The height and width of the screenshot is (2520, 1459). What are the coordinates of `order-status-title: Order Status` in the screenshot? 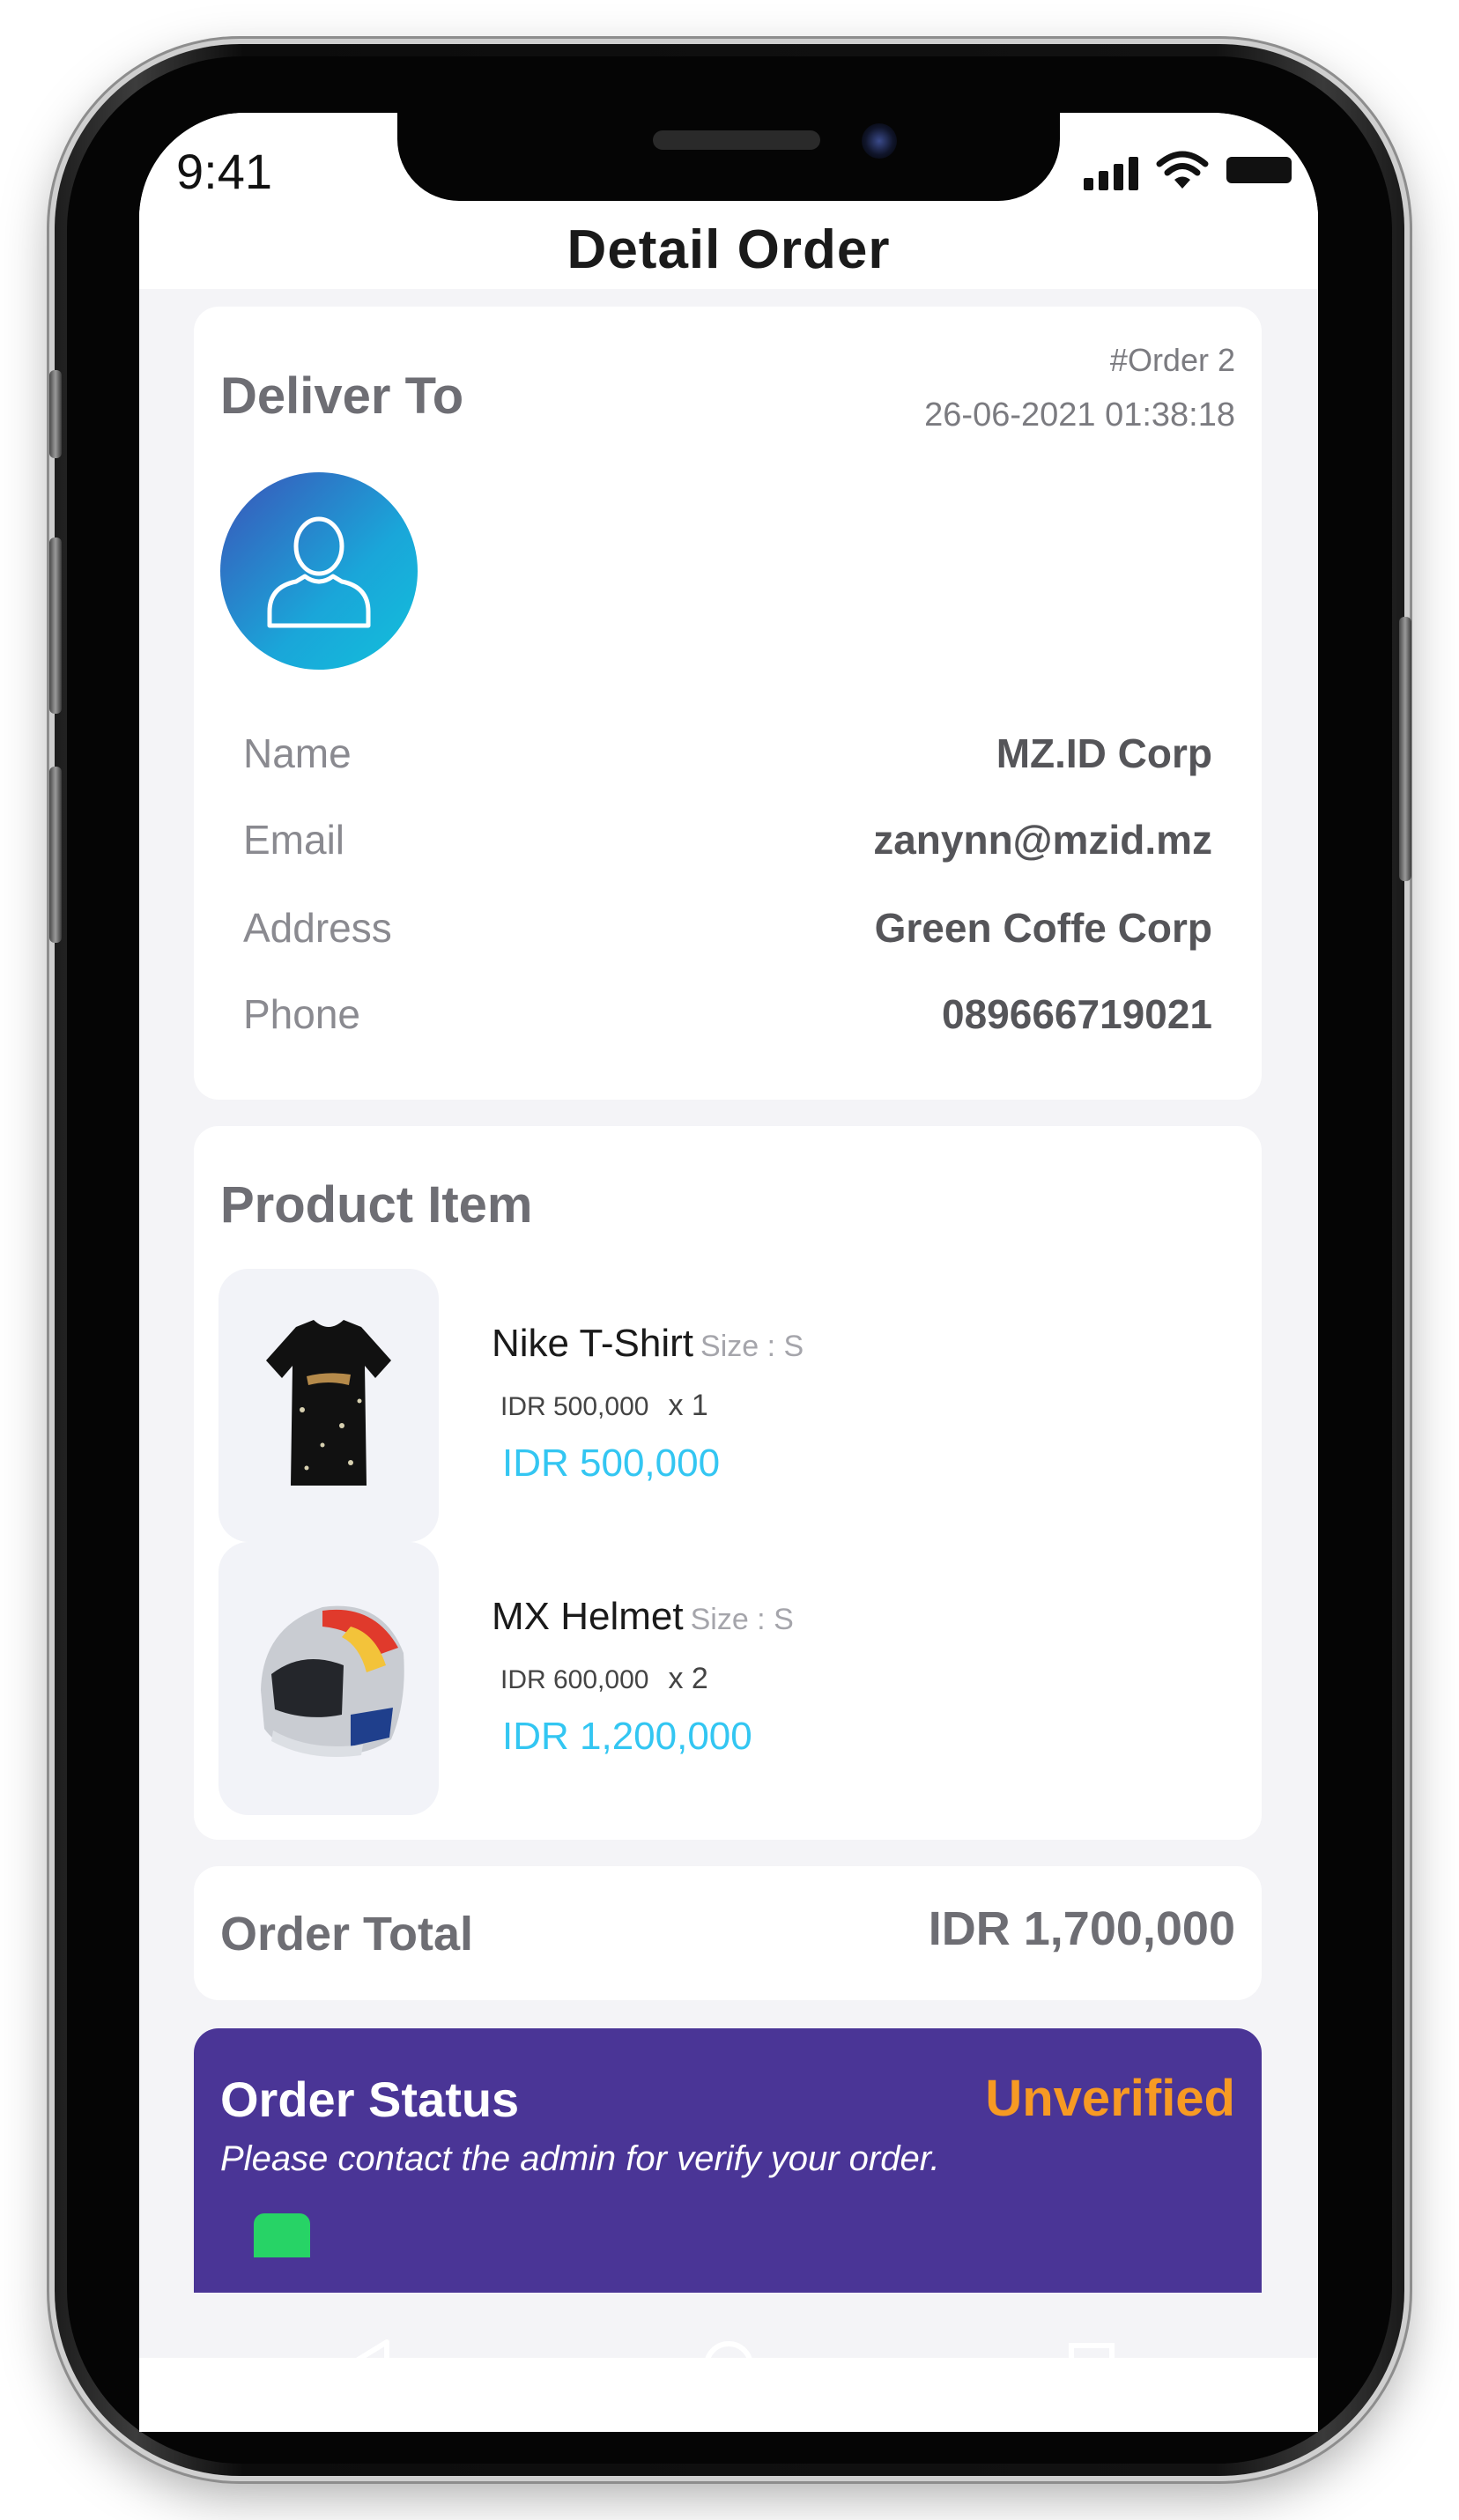 It's located at (370, 2099).